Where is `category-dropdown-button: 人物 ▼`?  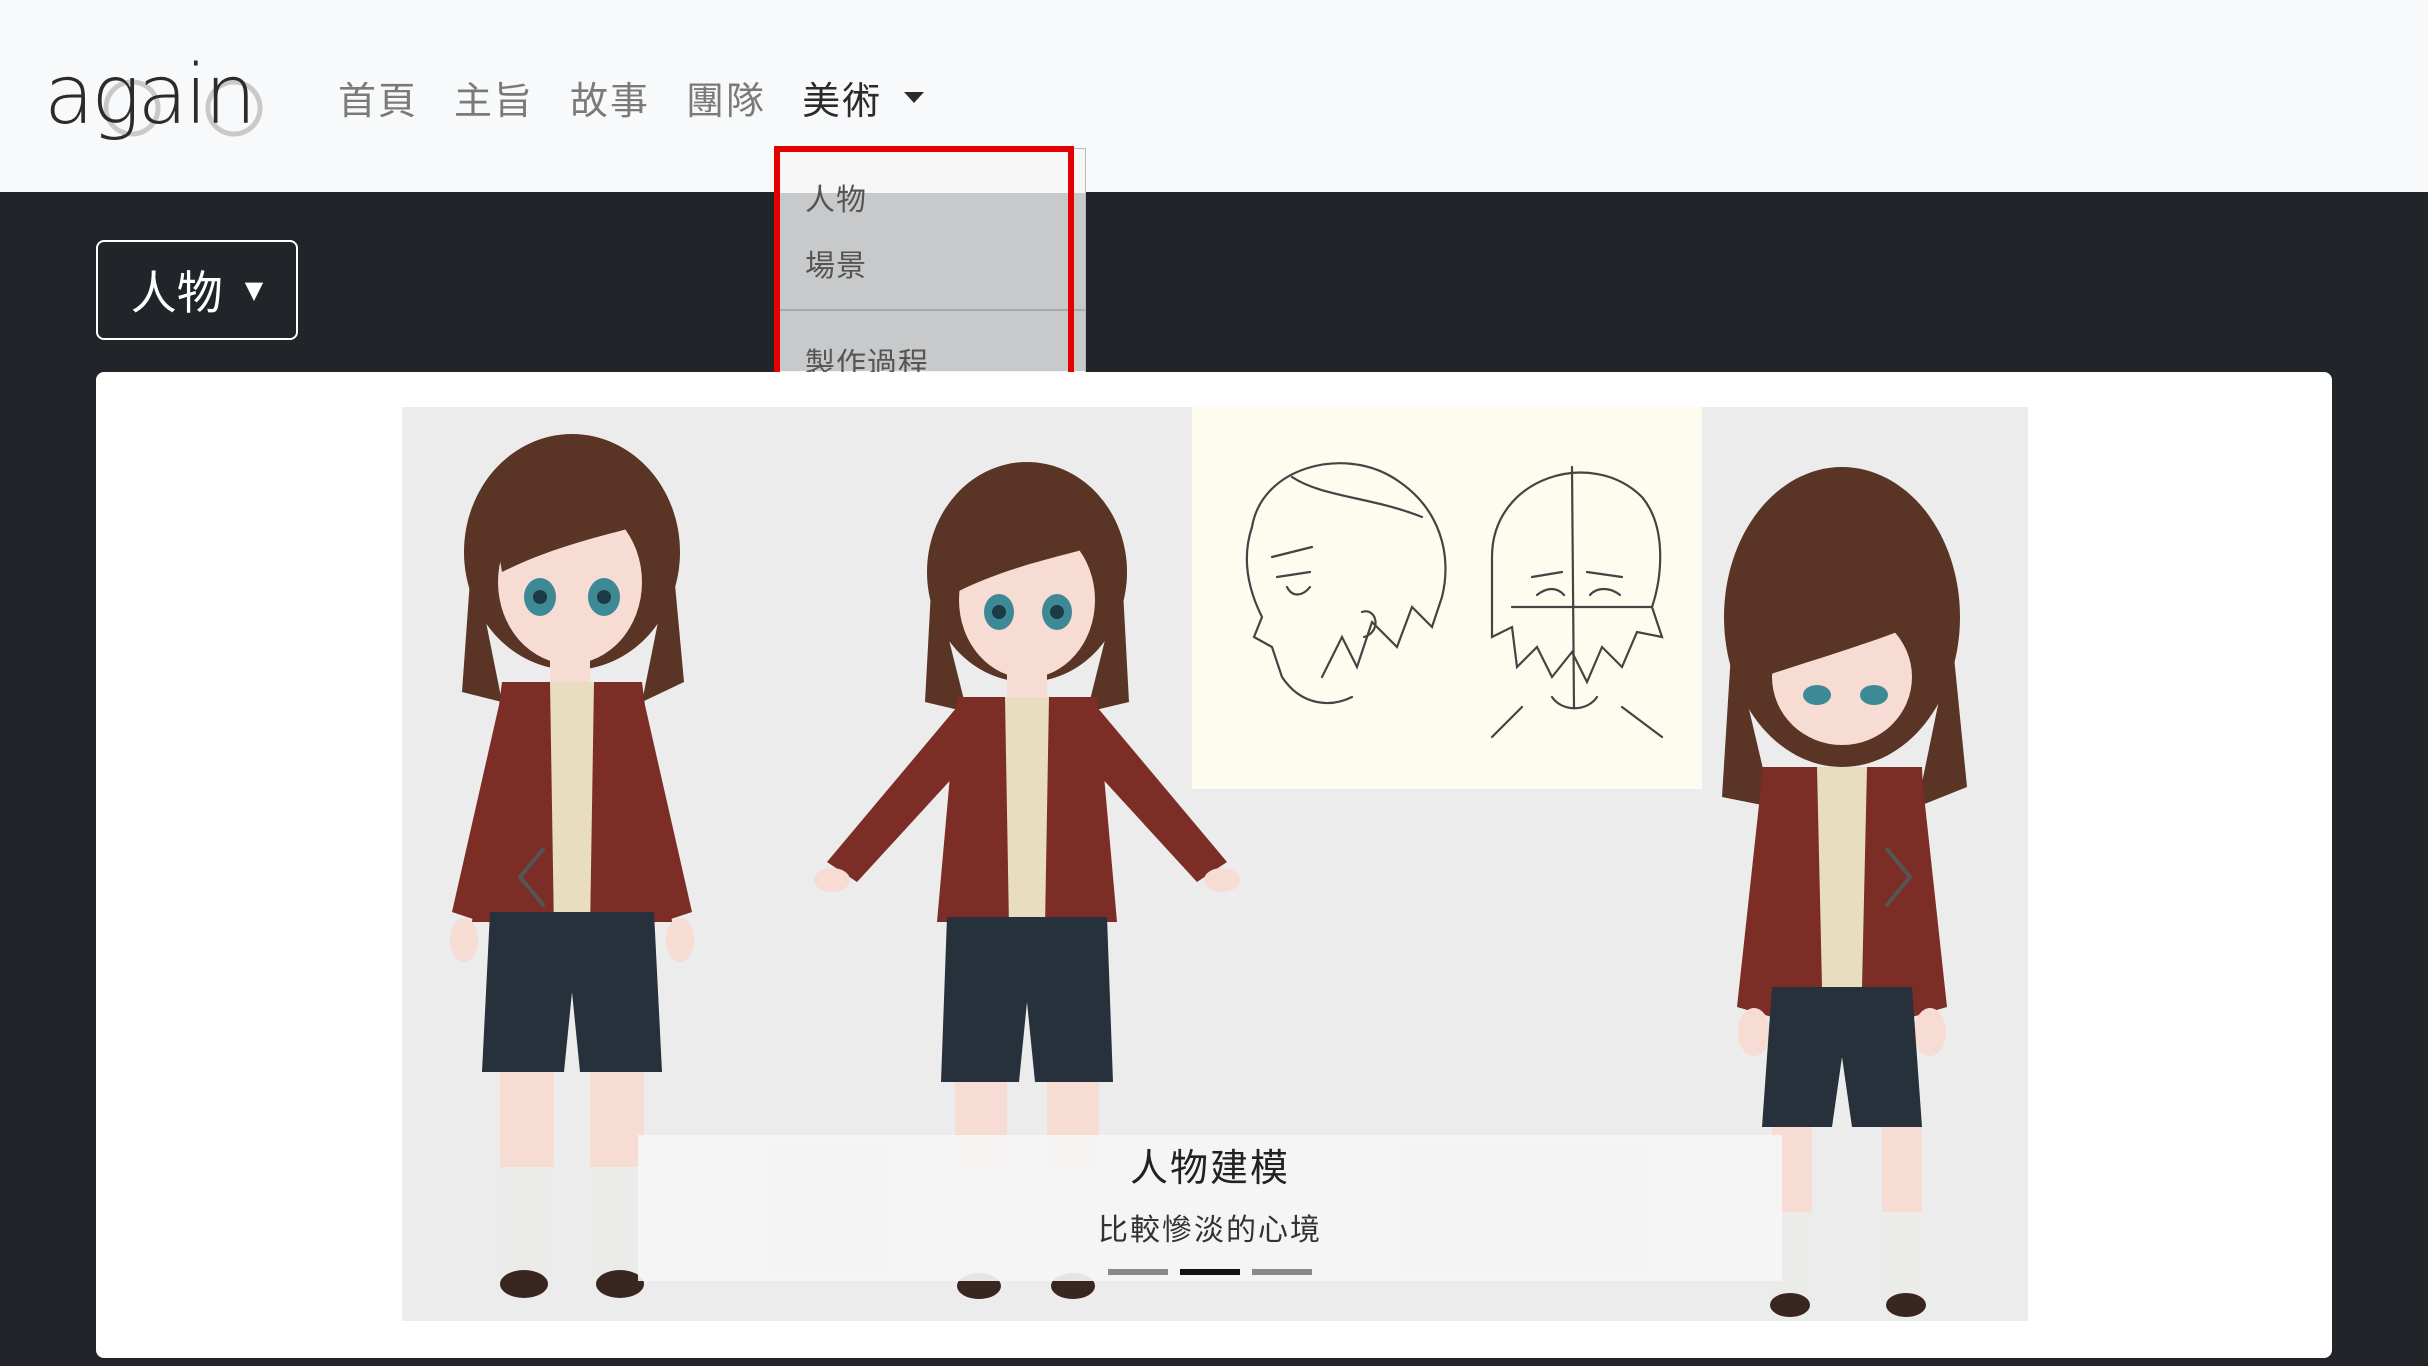
category-dropdown-button: 人物 ▼ is located at coordinates (197, 290).